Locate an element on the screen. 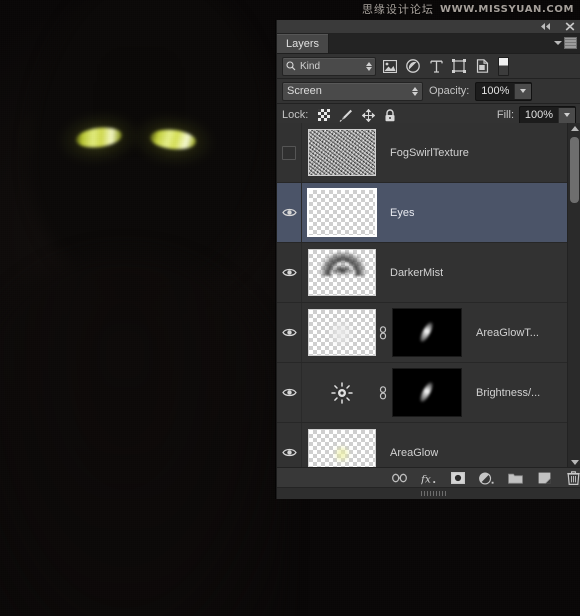  opacity-field: 100% is located at coordinates (504, 91).